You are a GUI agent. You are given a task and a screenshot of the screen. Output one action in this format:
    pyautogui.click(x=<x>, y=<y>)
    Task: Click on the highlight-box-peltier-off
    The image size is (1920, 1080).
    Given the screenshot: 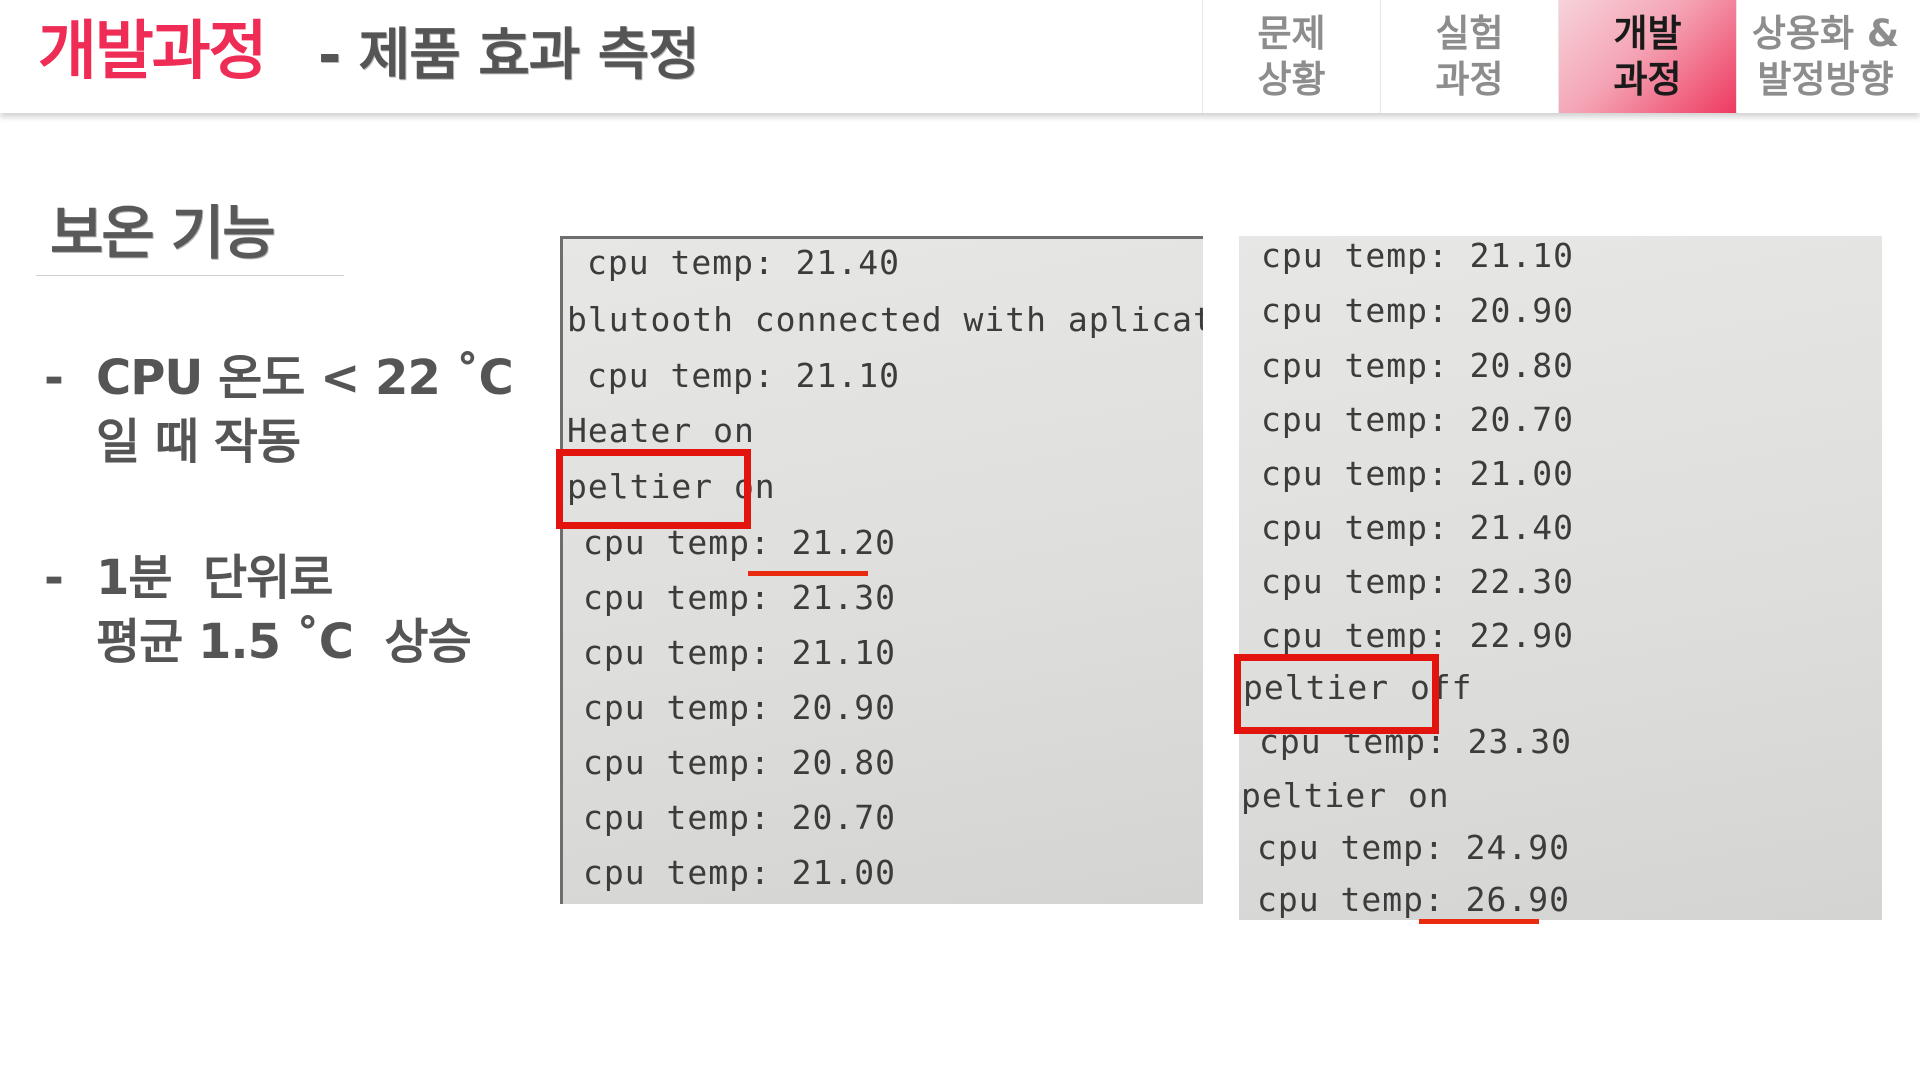 What is the action you would take?
    pyautogui.click(x=1336, y=694)
    